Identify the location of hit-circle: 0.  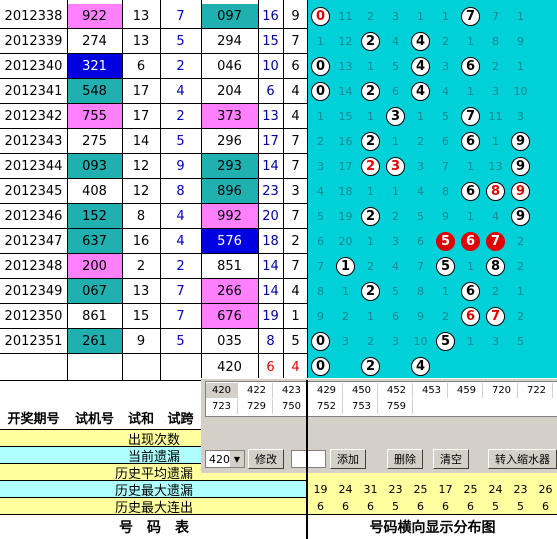
(320, 366).